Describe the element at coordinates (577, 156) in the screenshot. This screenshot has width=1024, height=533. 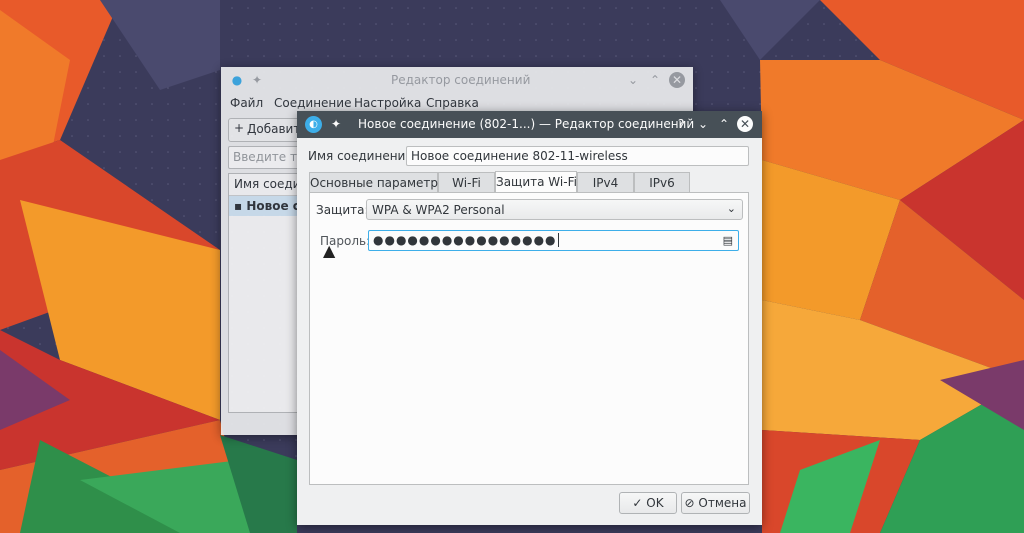
I see `connection-name-input: Новое соединение 802-11-wireless` at that location.